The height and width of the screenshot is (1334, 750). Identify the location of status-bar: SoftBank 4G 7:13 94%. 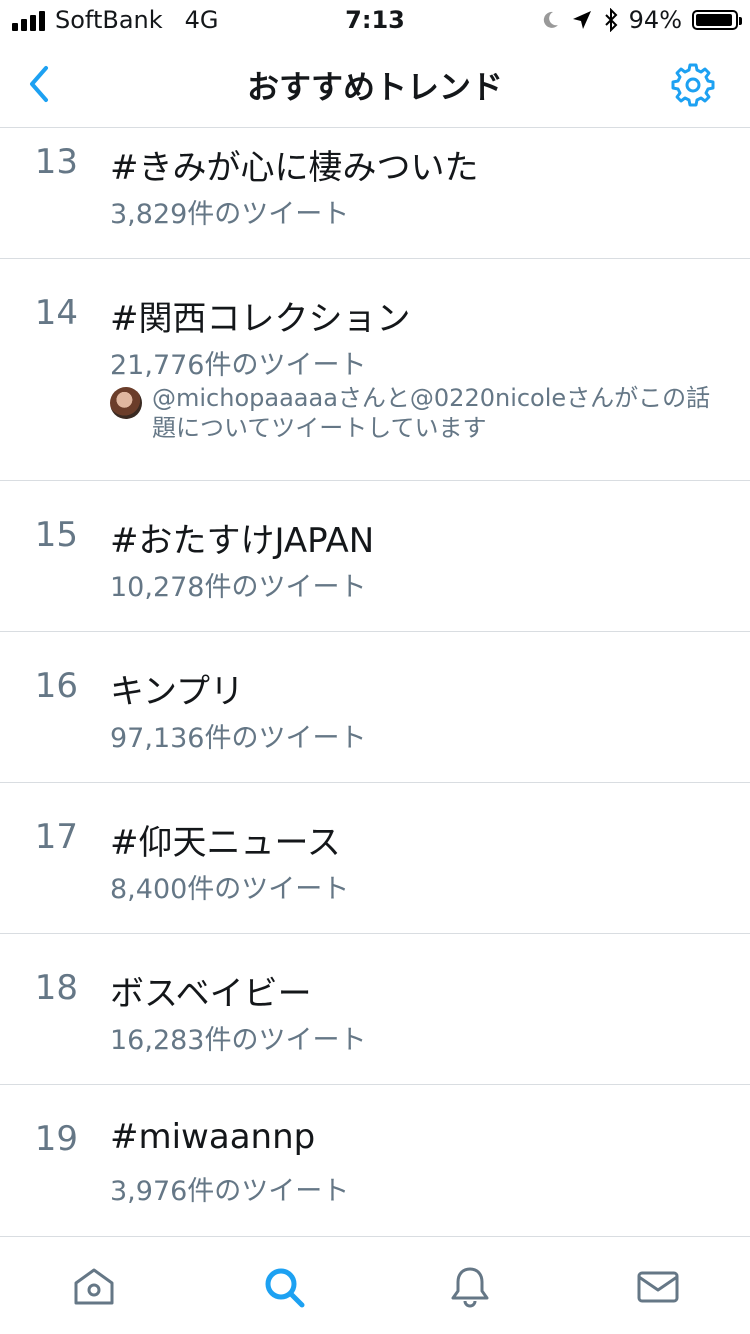
(375, 20).